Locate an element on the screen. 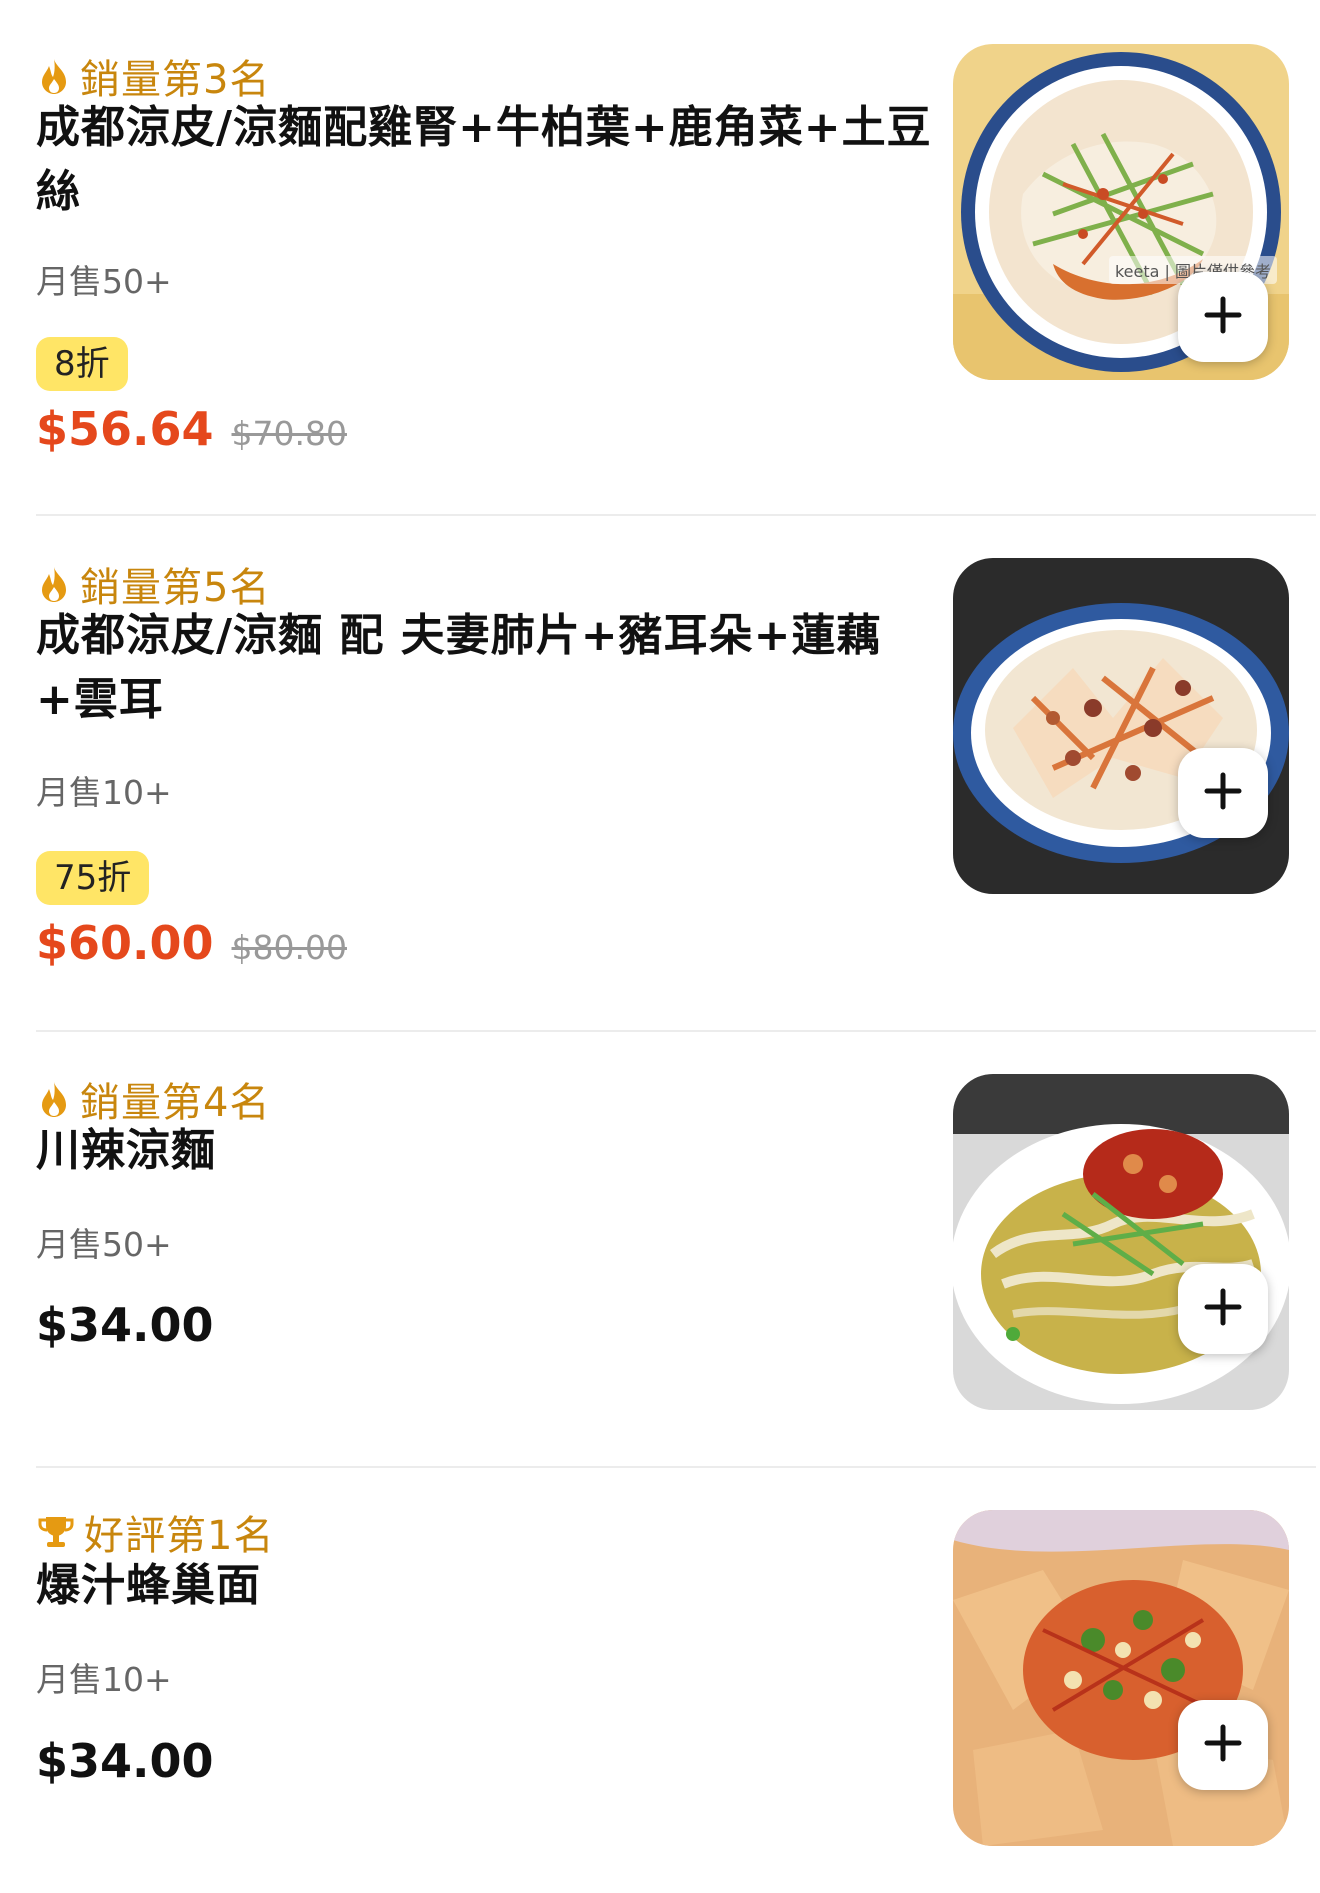 Image resolution: width=1320 pixels, height=1893 pixels. dish-name: 爆汁蜂巢面 is located at coordinates (148, 1585).